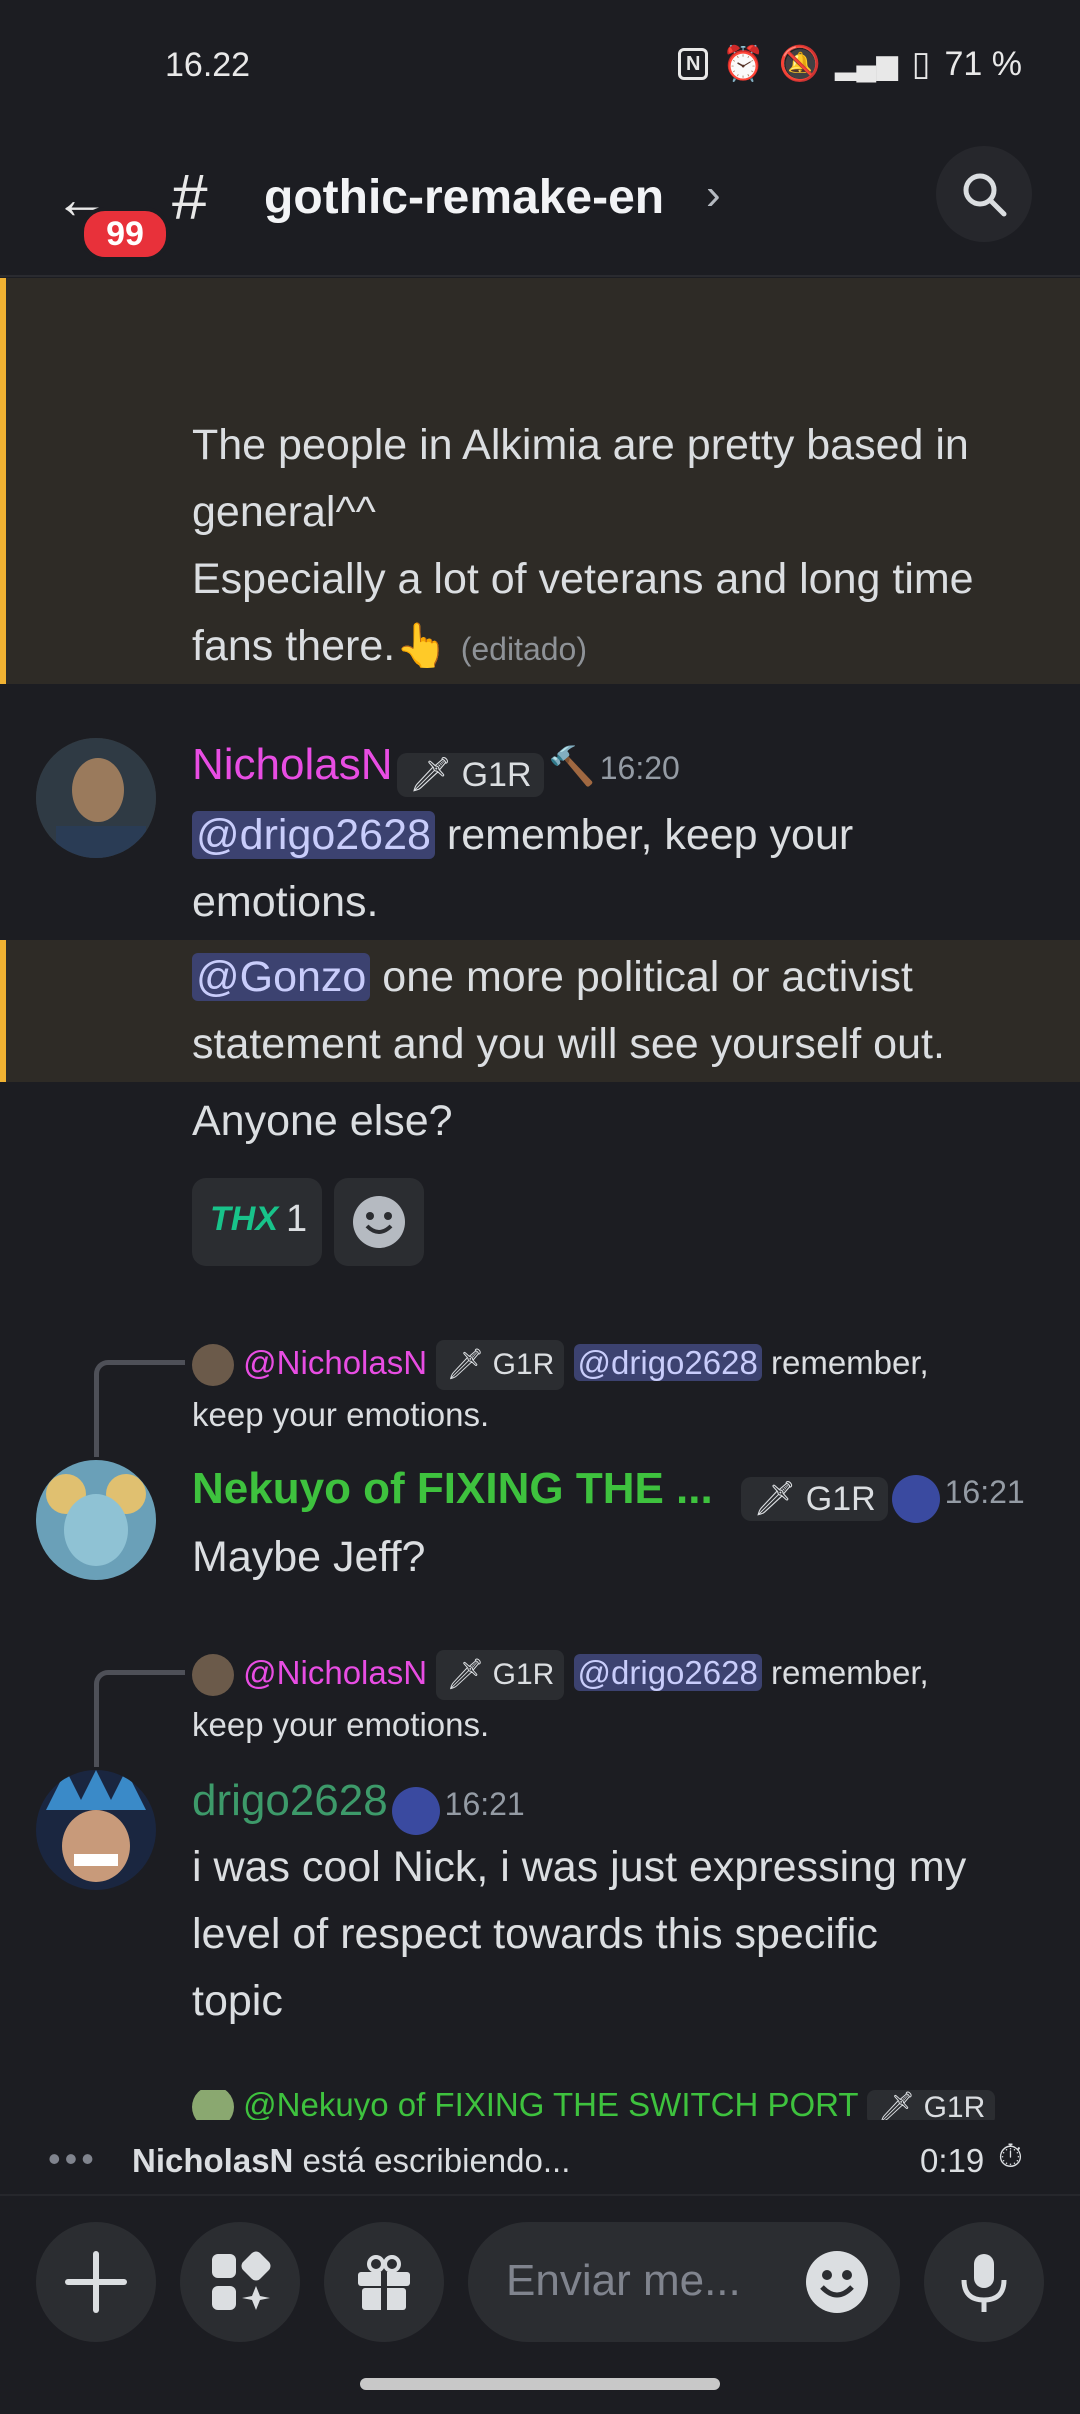 This screenshot has width=1080, height=2414. I want to click on user-mention: @Gonzo, so click(281, 977).